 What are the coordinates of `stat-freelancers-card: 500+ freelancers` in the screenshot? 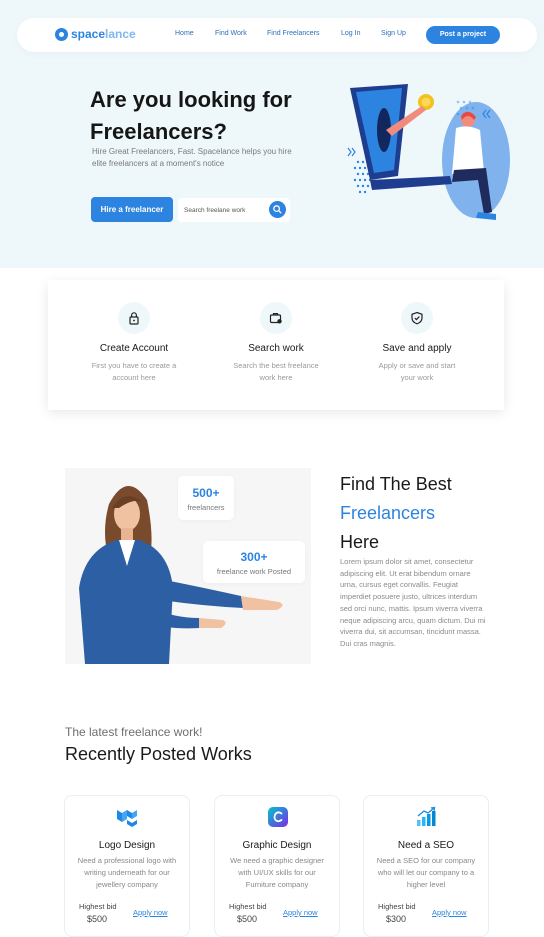 It's located at (206, 498).